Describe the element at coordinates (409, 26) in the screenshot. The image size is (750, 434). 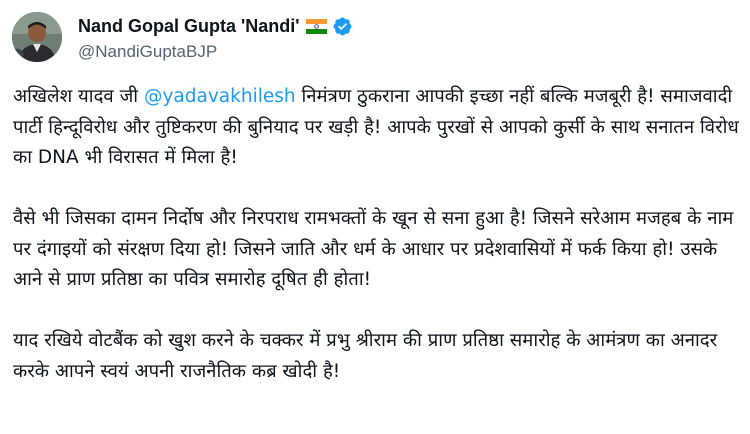
I see `author-name-row: Nand Gopal Gupta 'Nandi'` at that location.